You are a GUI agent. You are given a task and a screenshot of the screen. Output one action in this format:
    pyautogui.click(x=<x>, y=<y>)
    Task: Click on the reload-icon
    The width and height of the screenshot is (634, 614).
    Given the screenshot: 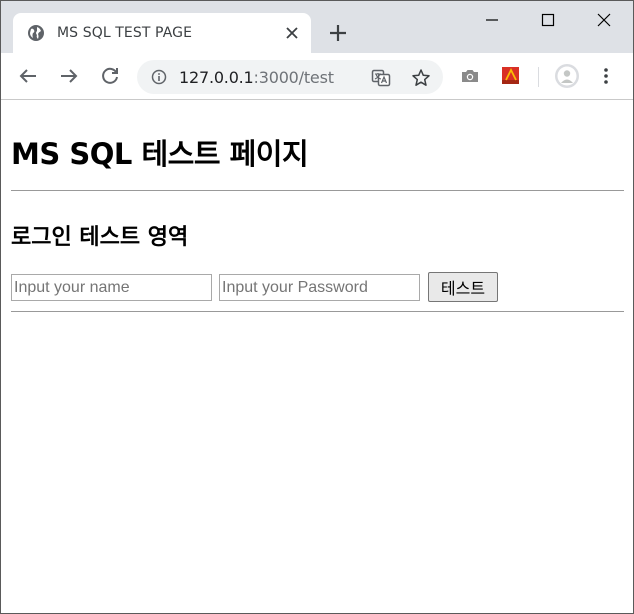 What is the action you would take?
    pyautogui.click(x=110, y=76)
    